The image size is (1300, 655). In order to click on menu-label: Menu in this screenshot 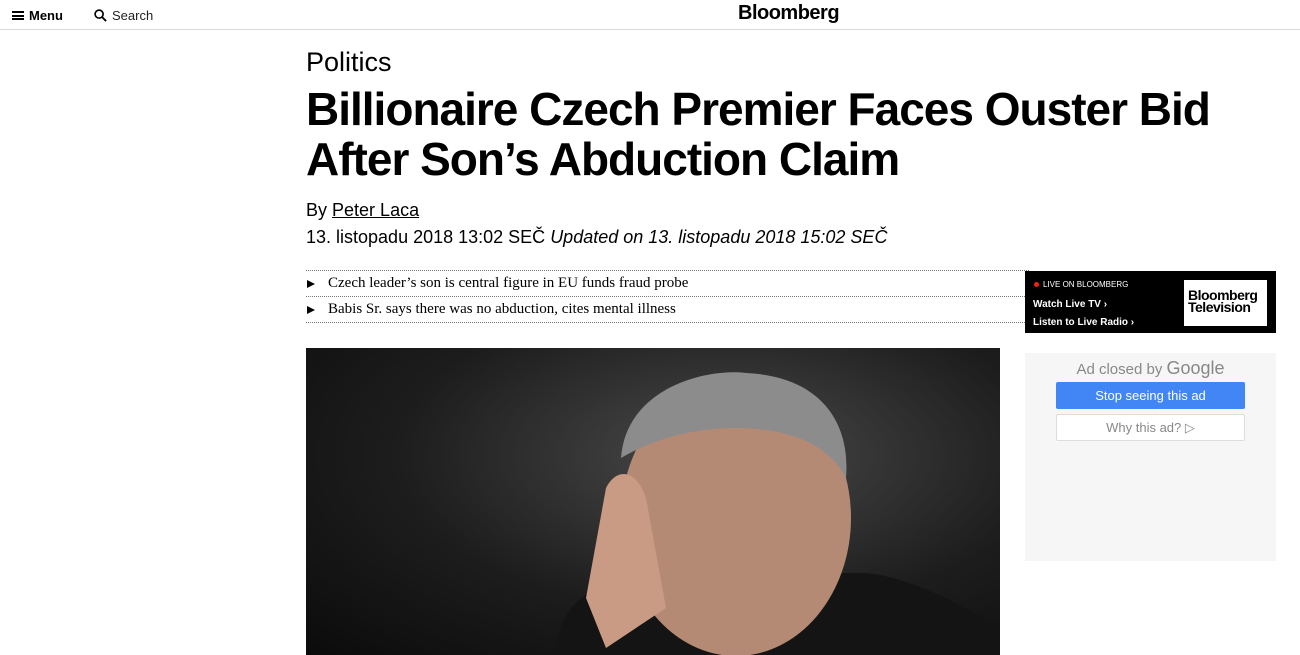, I will do `click(46, 15)`.